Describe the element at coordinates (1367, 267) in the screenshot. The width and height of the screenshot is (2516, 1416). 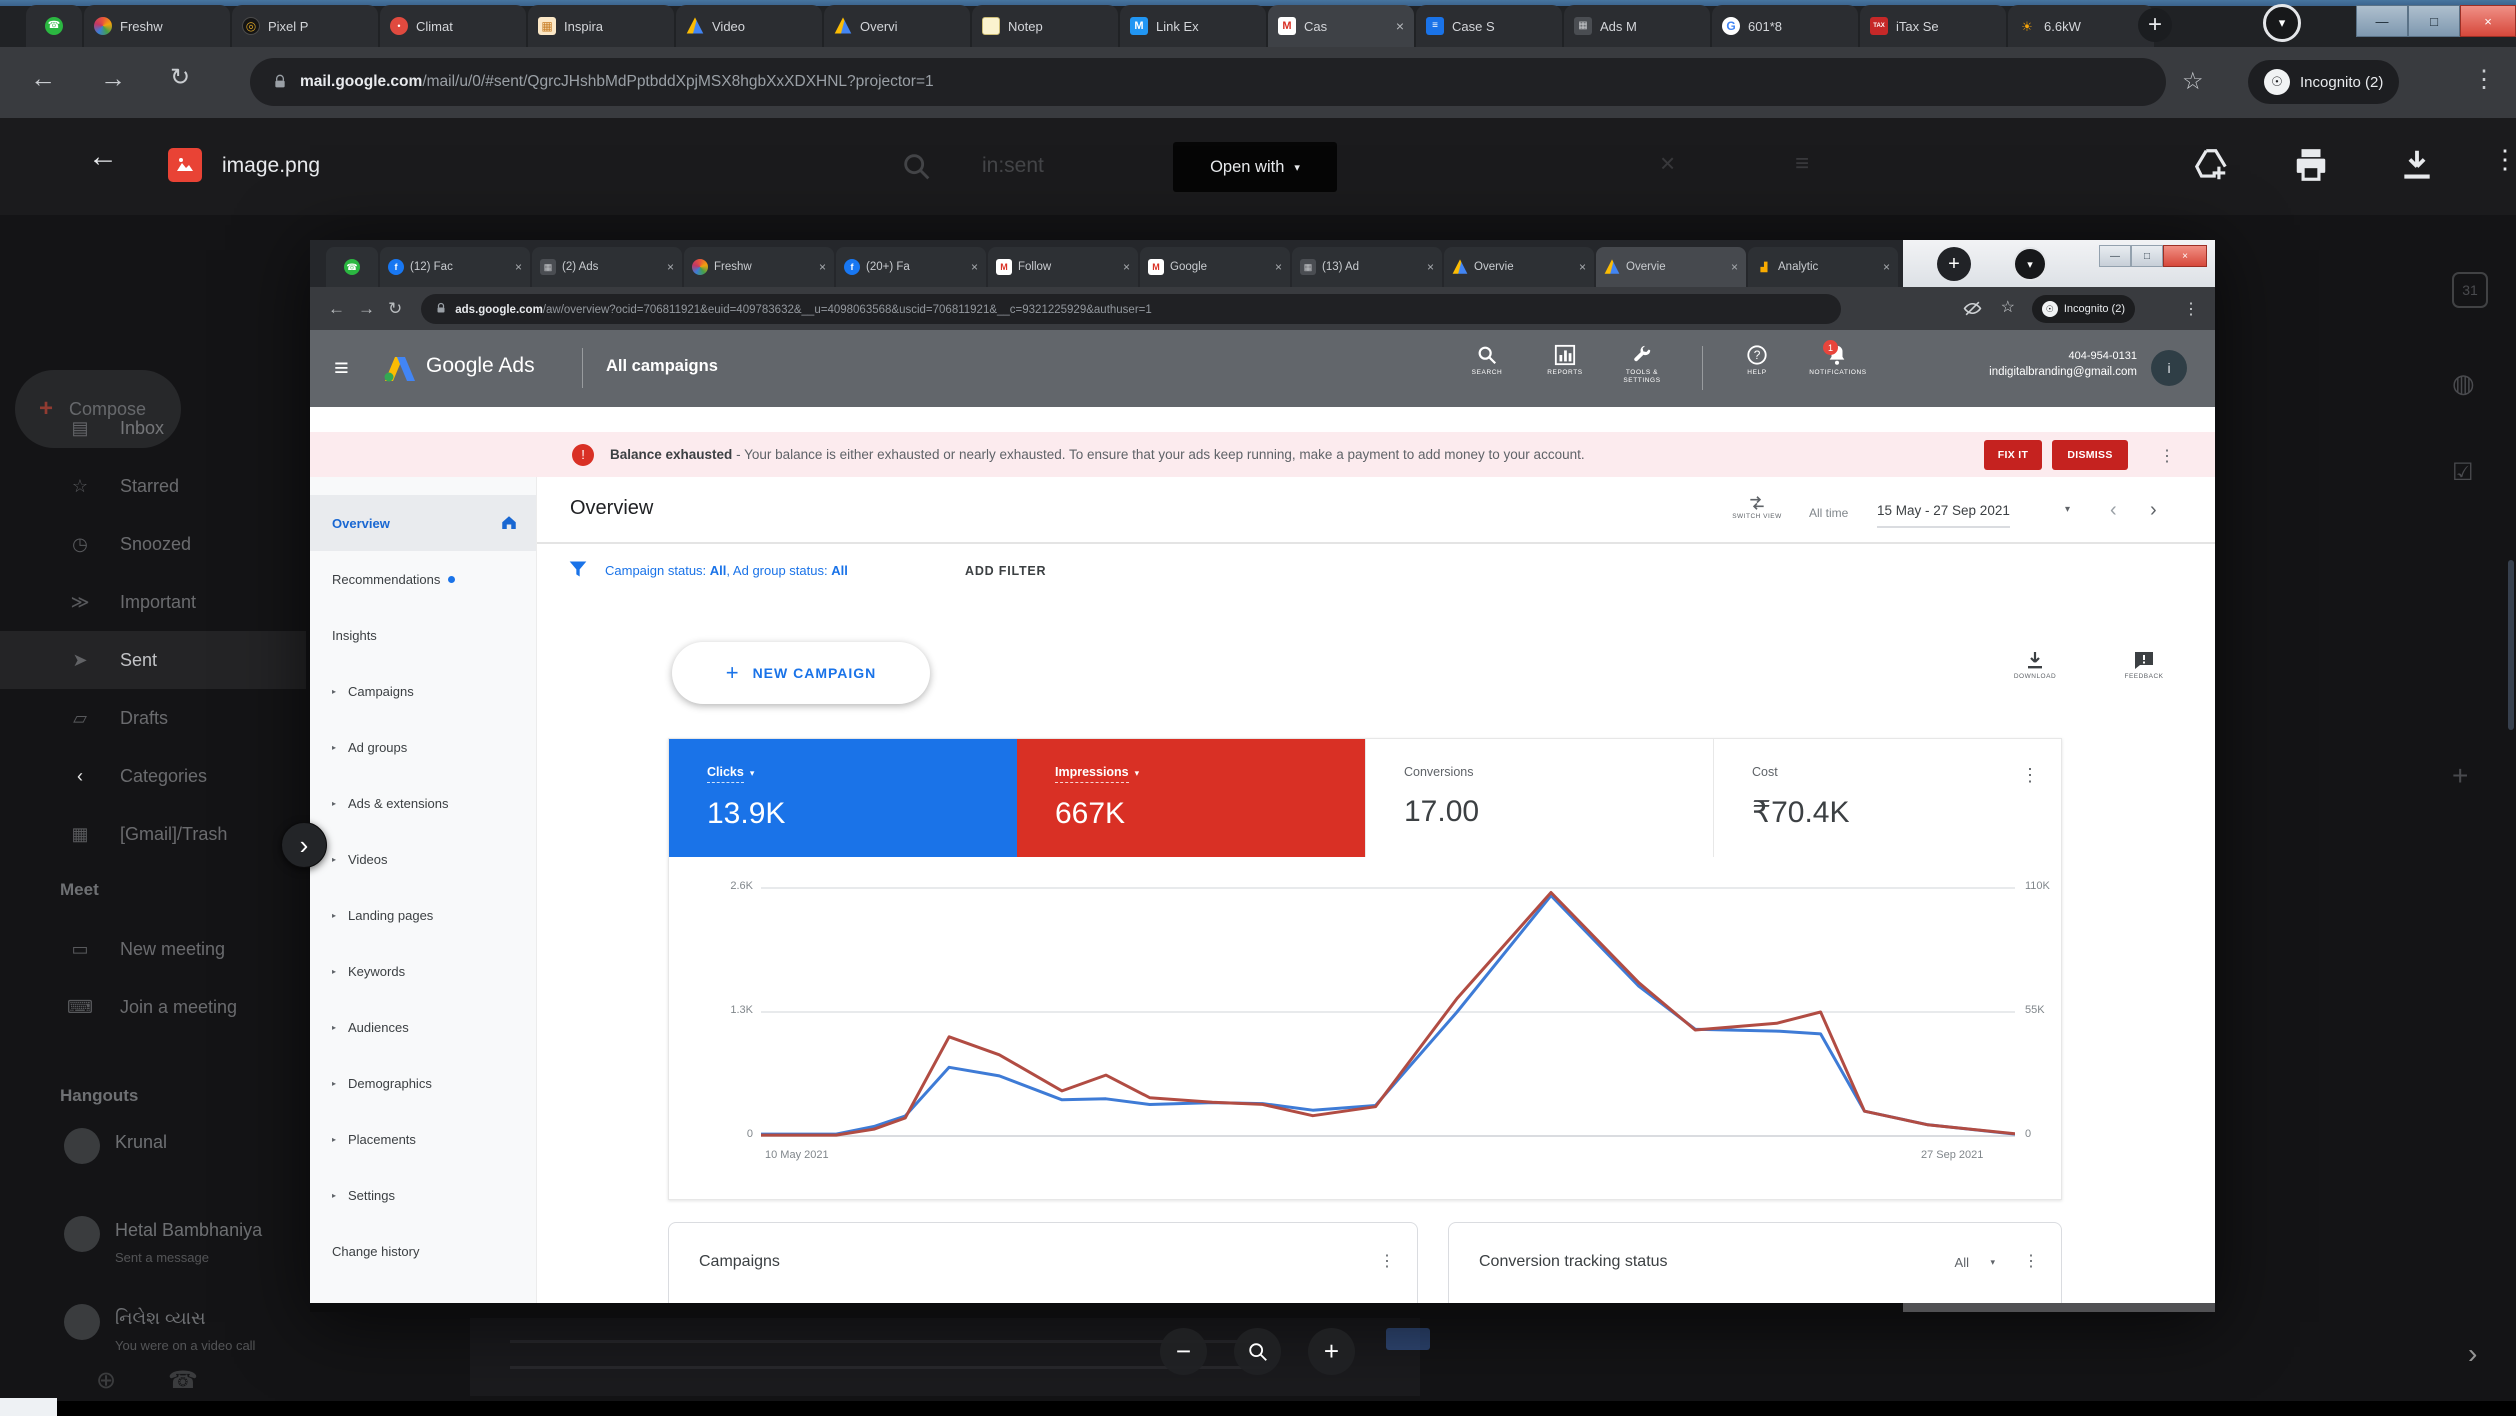
I see `inner-browser-tab: ▦ (13) Ad ×` at that location.